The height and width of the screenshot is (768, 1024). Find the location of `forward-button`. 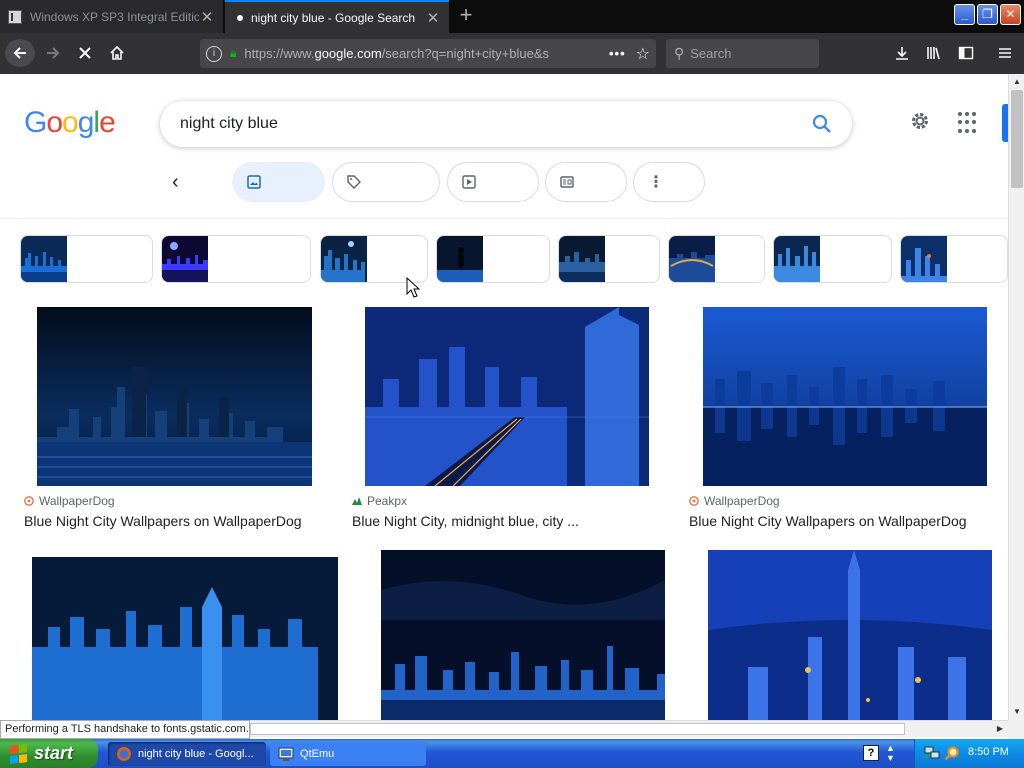

forward-button is located at coordinates (53, 53).